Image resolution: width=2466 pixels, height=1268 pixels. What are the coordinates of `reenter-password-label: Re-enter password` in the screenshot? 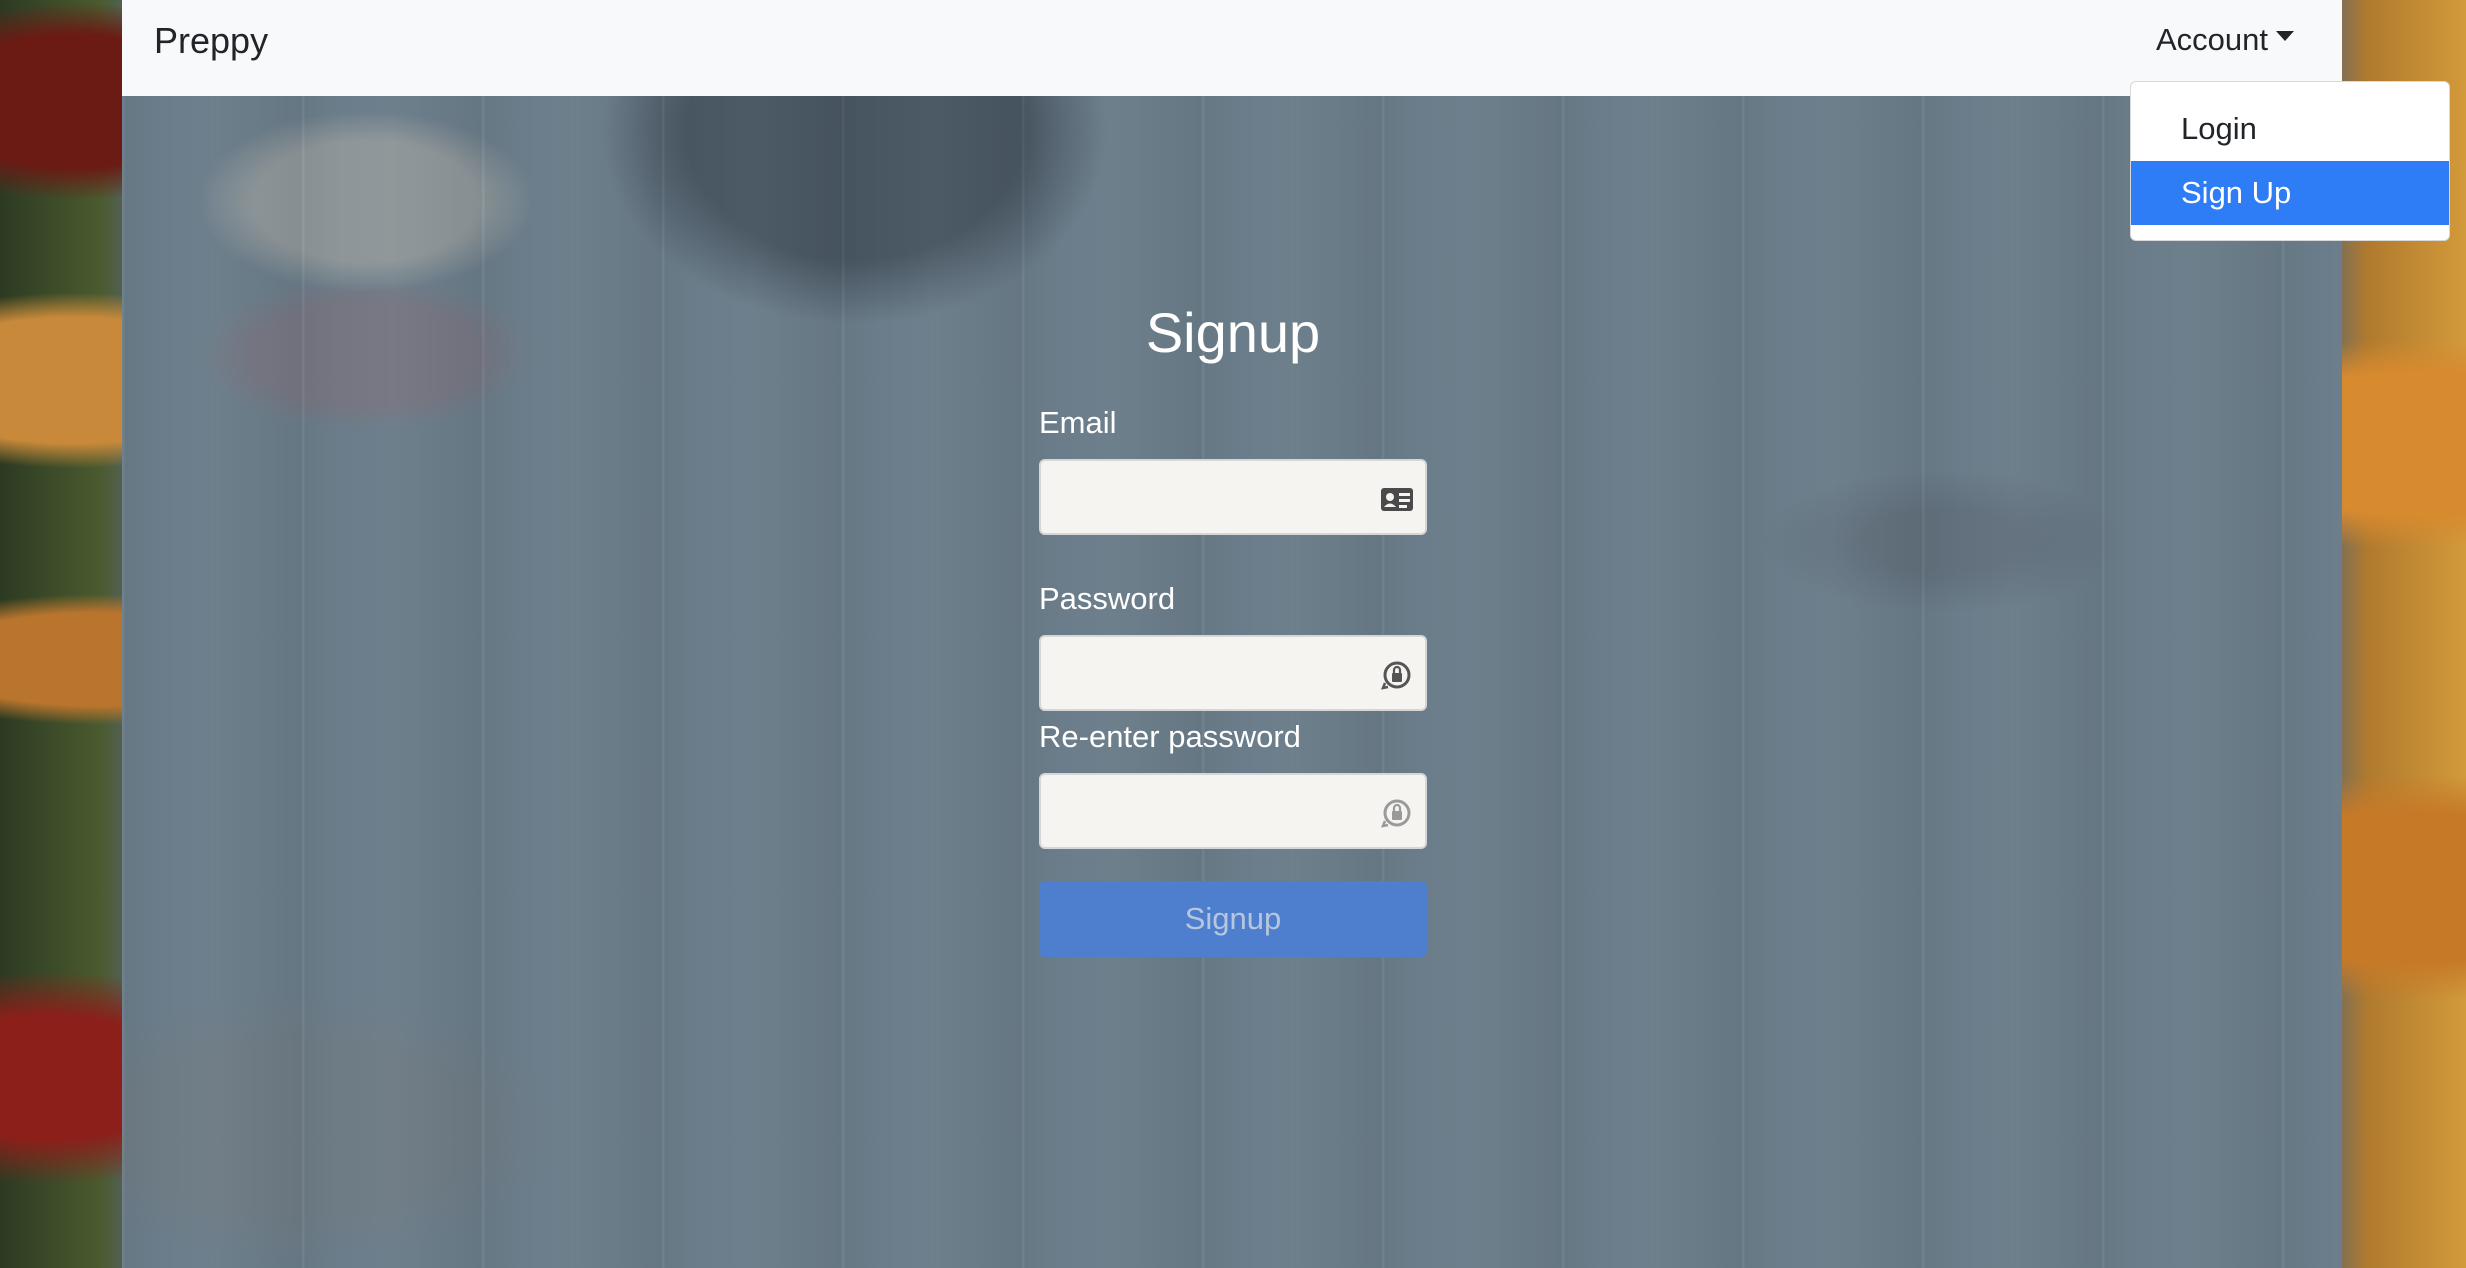 It's located at (1170, 736).